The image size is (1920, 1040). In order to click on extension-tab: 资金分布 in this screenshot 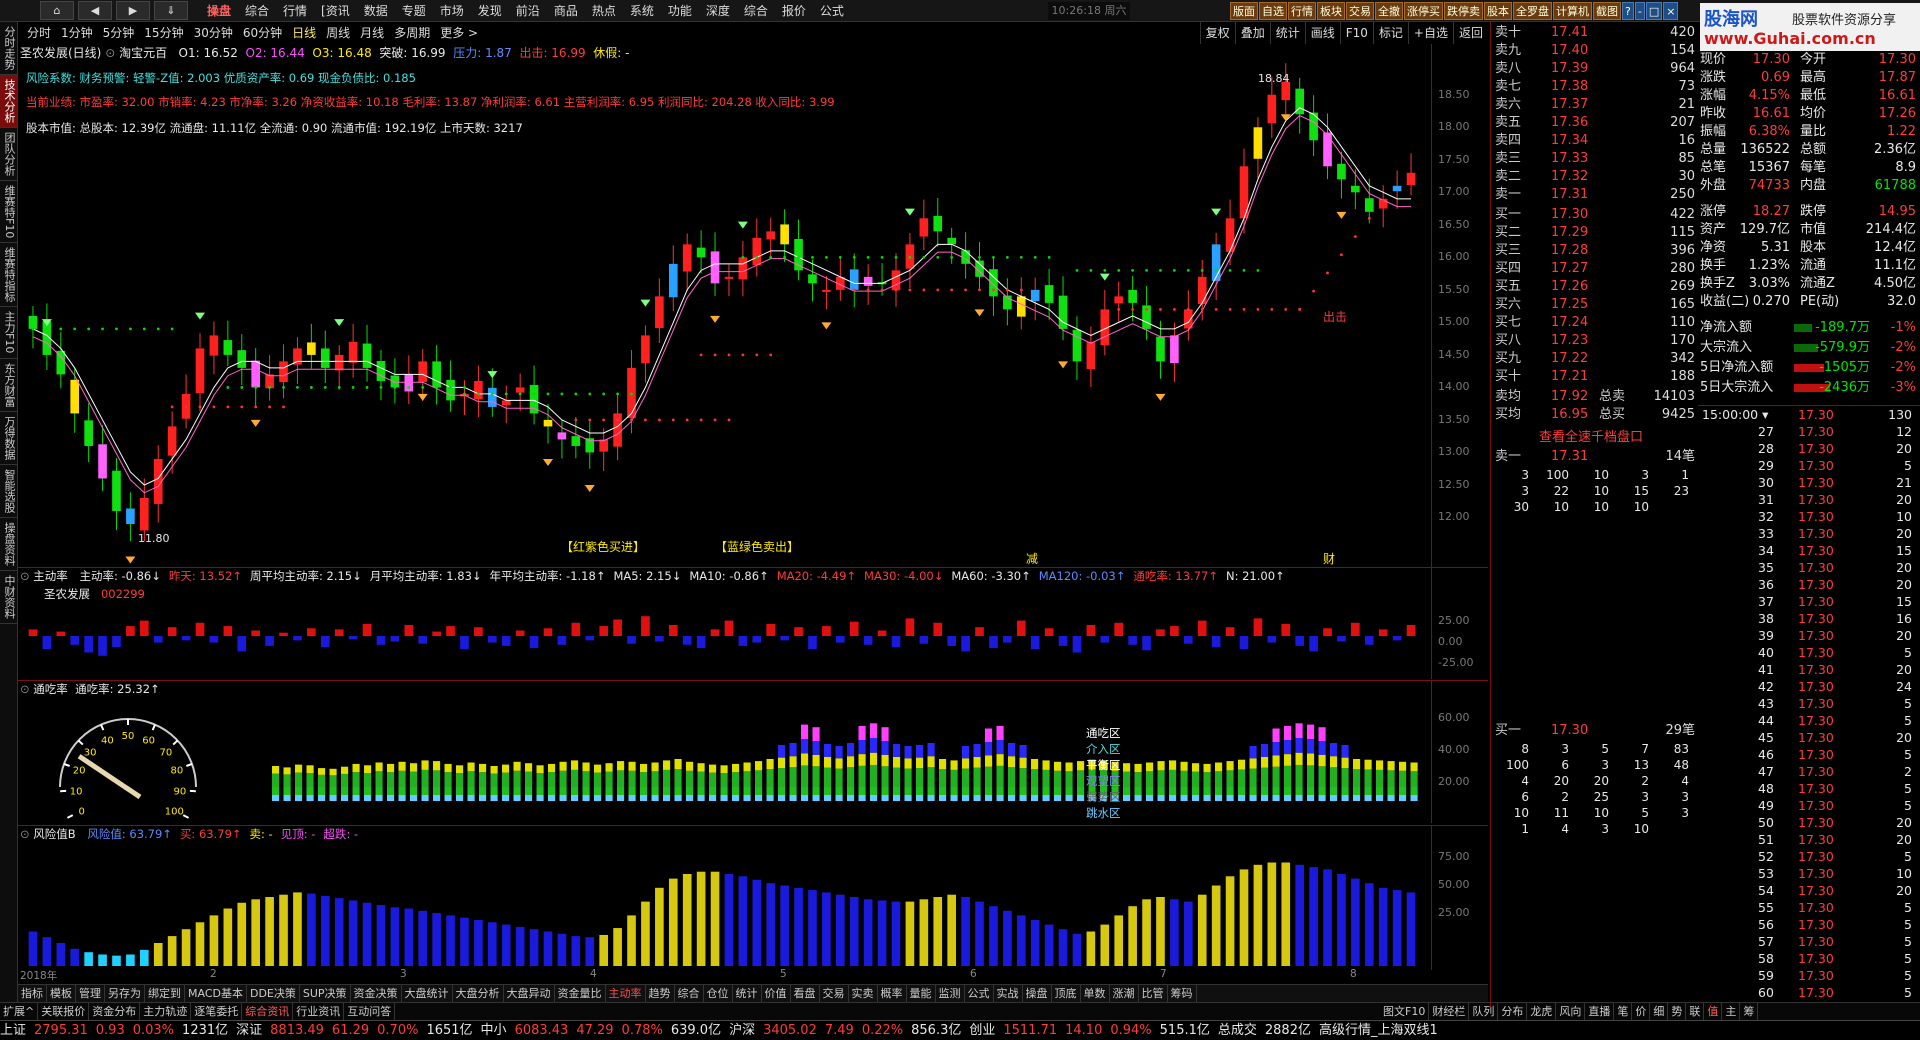, I will do `click(114, 1011)`.